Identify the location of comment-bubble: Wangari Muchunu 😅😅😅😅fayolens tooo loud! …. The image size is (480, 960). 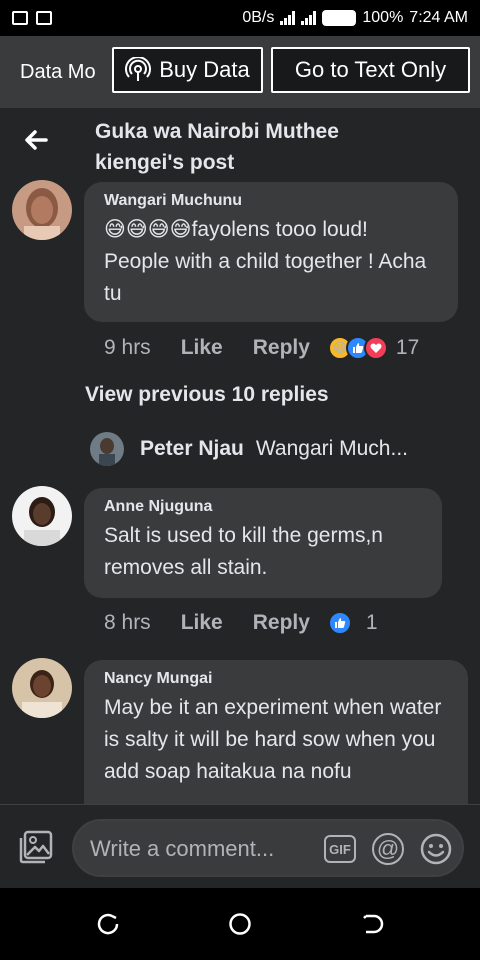
(271, 252).